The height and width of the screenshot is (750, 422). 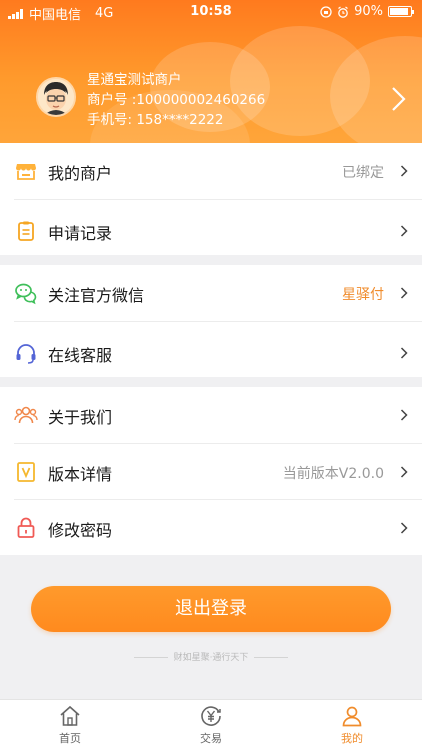 What do you see at coordinates (80, 233) in the screenshot?
I see `apply-record-label: 申请记录` at bounding box center [80, 233].